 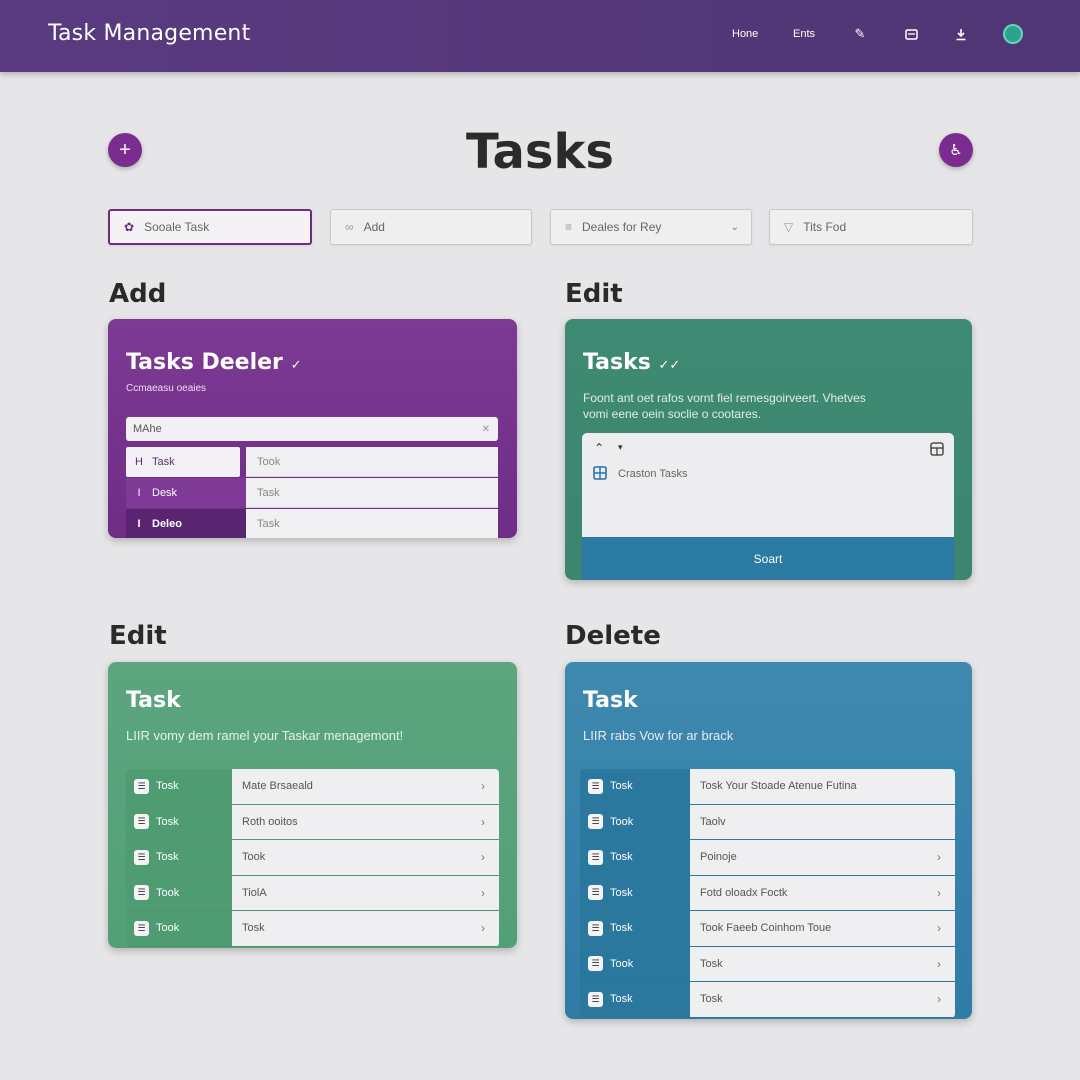 I want to click on grid-icon, so click(x=600, y=475).